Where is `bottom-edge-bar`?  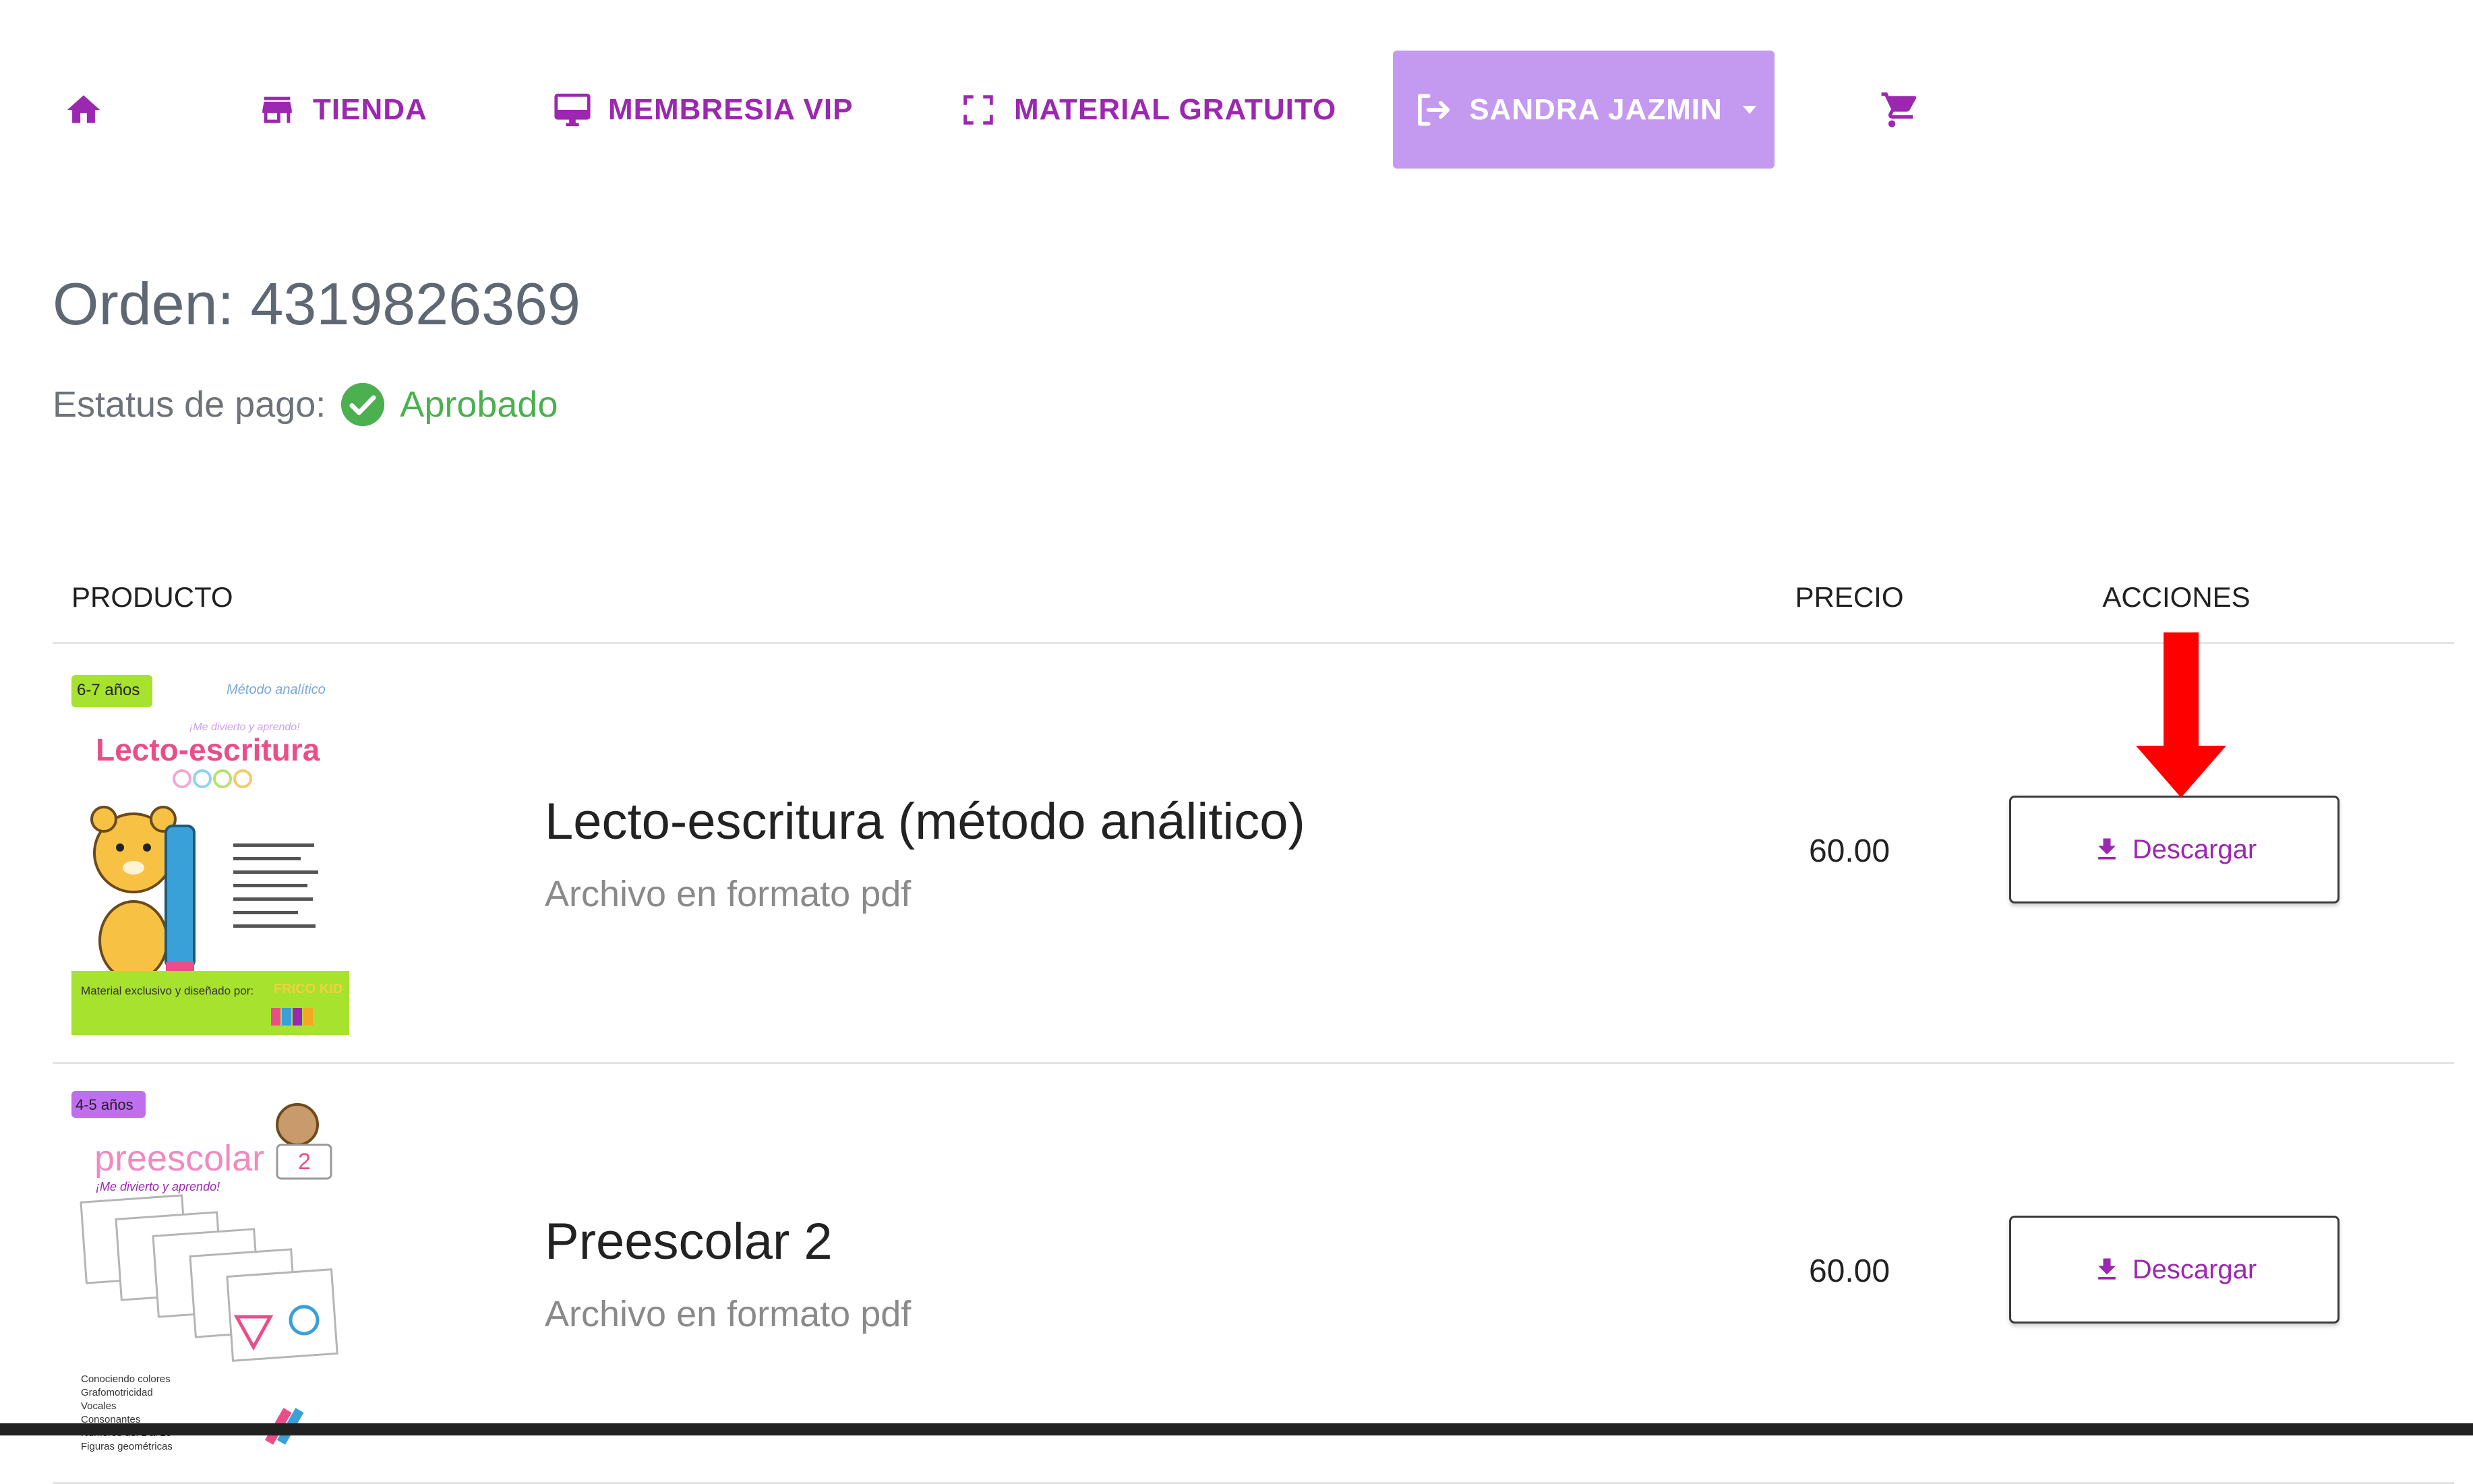 bottom-edge-bar is located at coordinates (1236, 1429).